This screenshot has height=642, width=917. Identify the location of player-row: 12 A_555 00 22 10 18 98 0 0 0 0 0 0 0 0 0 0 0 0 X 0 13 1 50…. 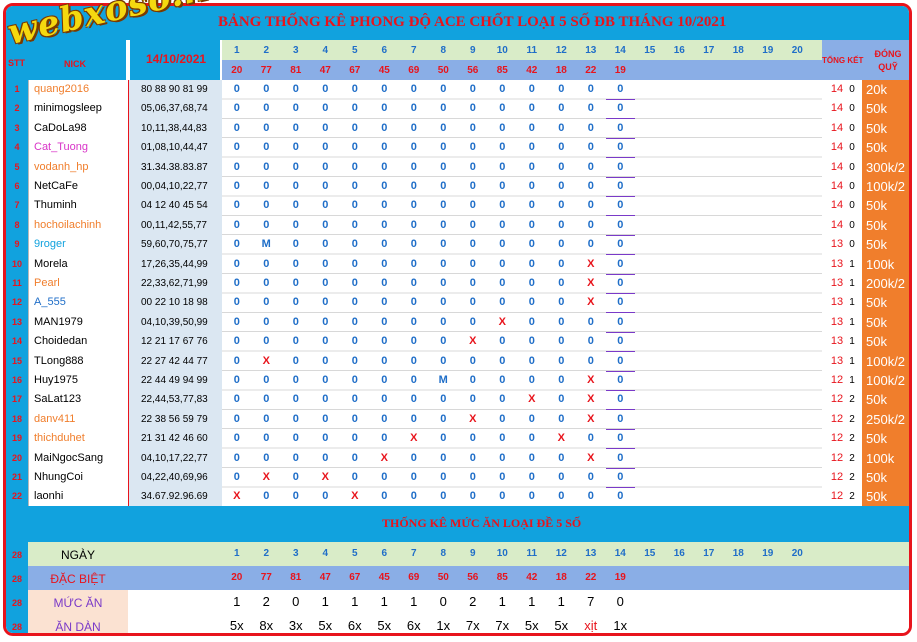
(457, 303).